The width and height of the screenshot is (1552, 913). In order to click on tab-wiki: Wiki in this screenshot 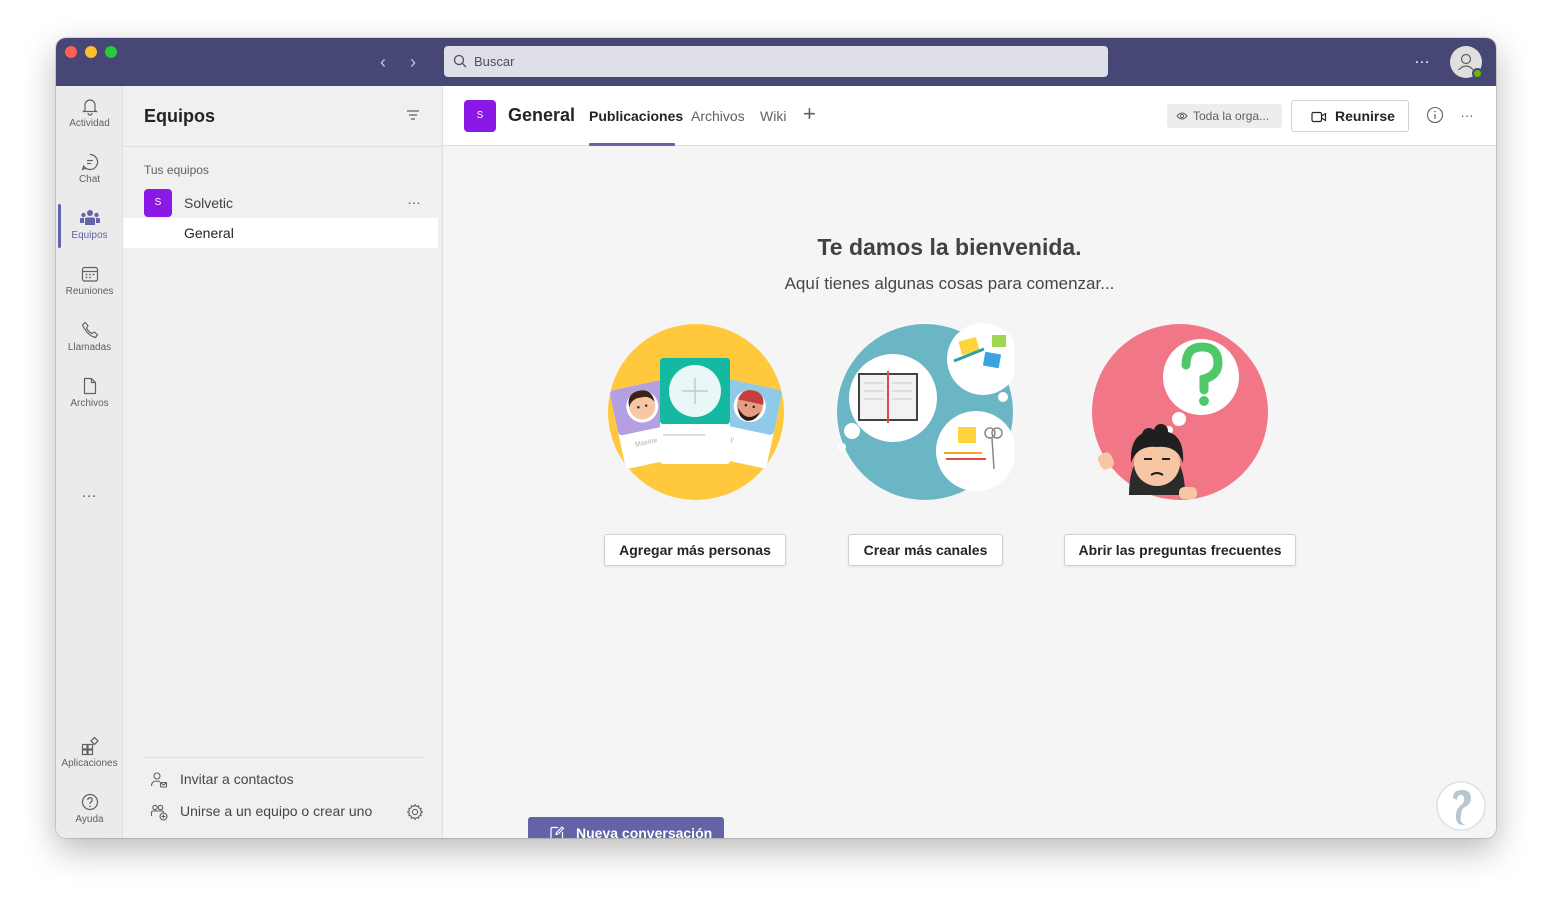, I will do `click(773, 116)`.